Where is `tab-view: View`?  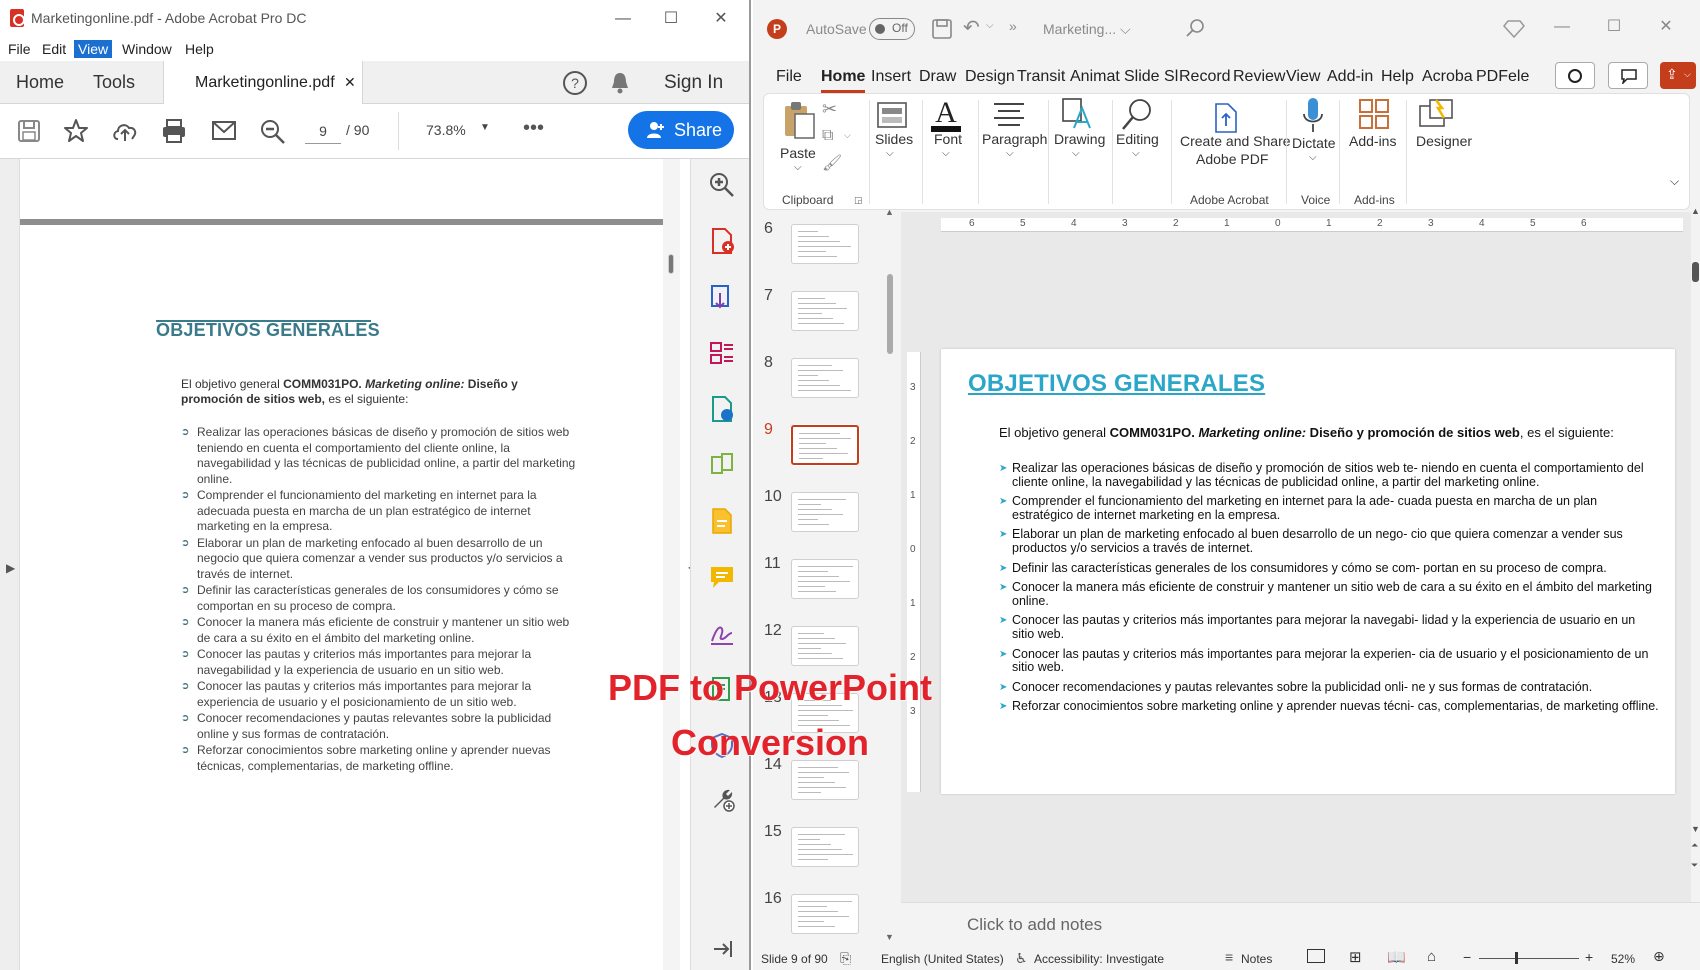 tab-view: View is located at coordinates (1303, 77).